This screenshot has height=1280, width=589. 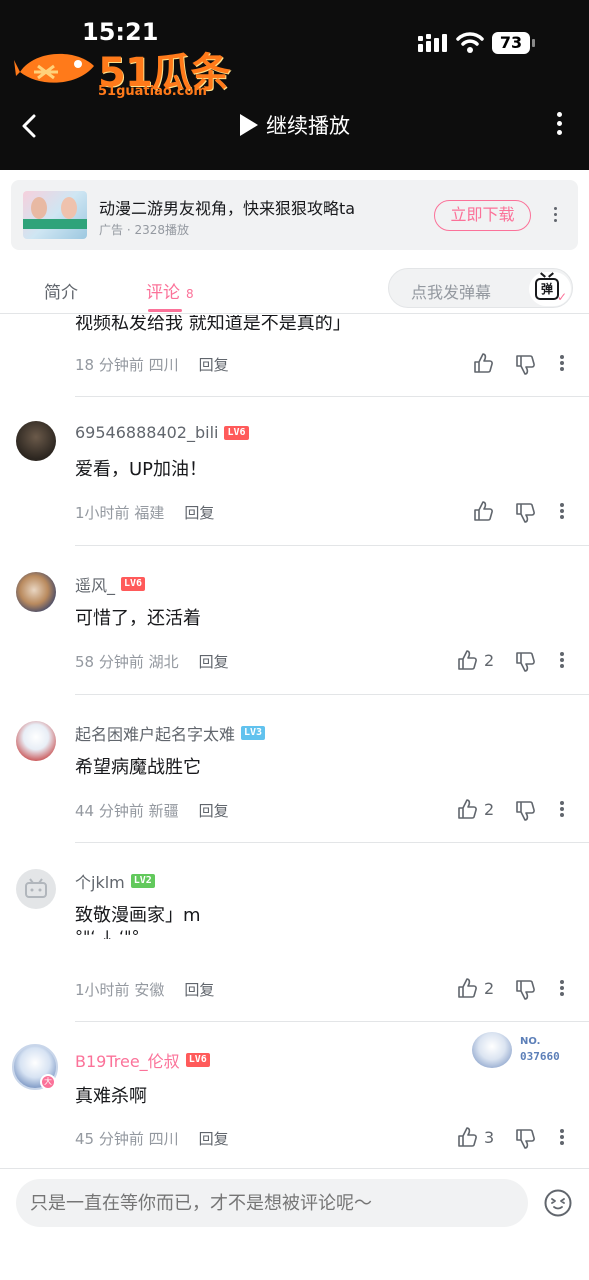 I want to click on comment-meta: 18 分钟前 四川 回复, so click(x=152, y=364).